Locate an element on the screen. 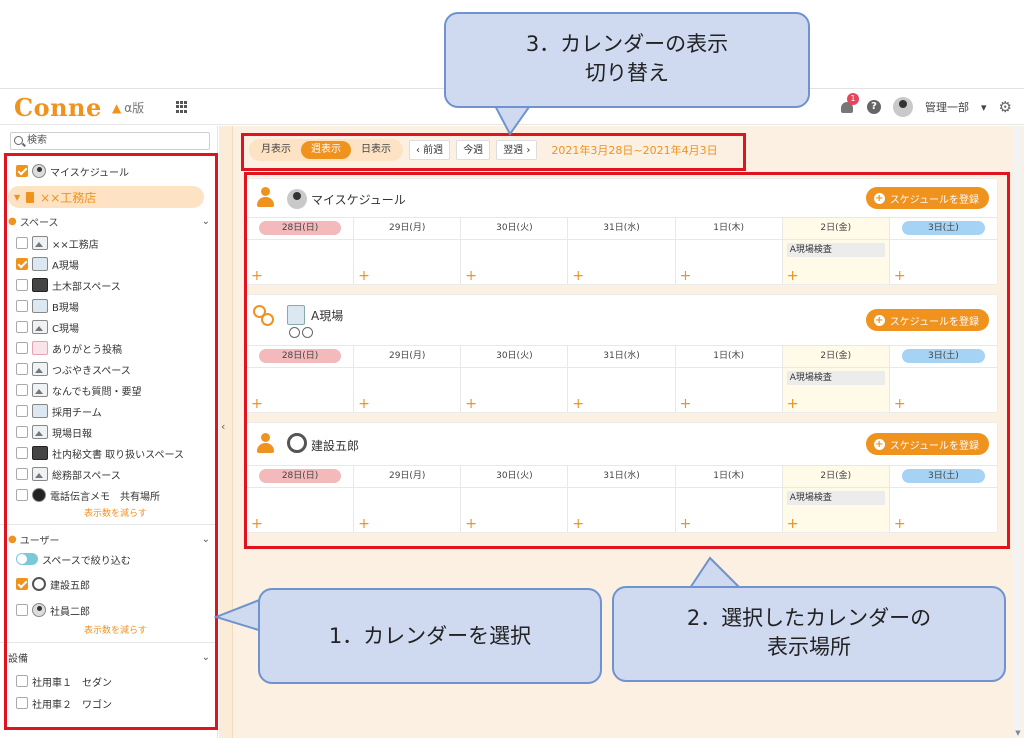  callout-text: 3．カレンダーの表示 is located at coordinates (627, 44).